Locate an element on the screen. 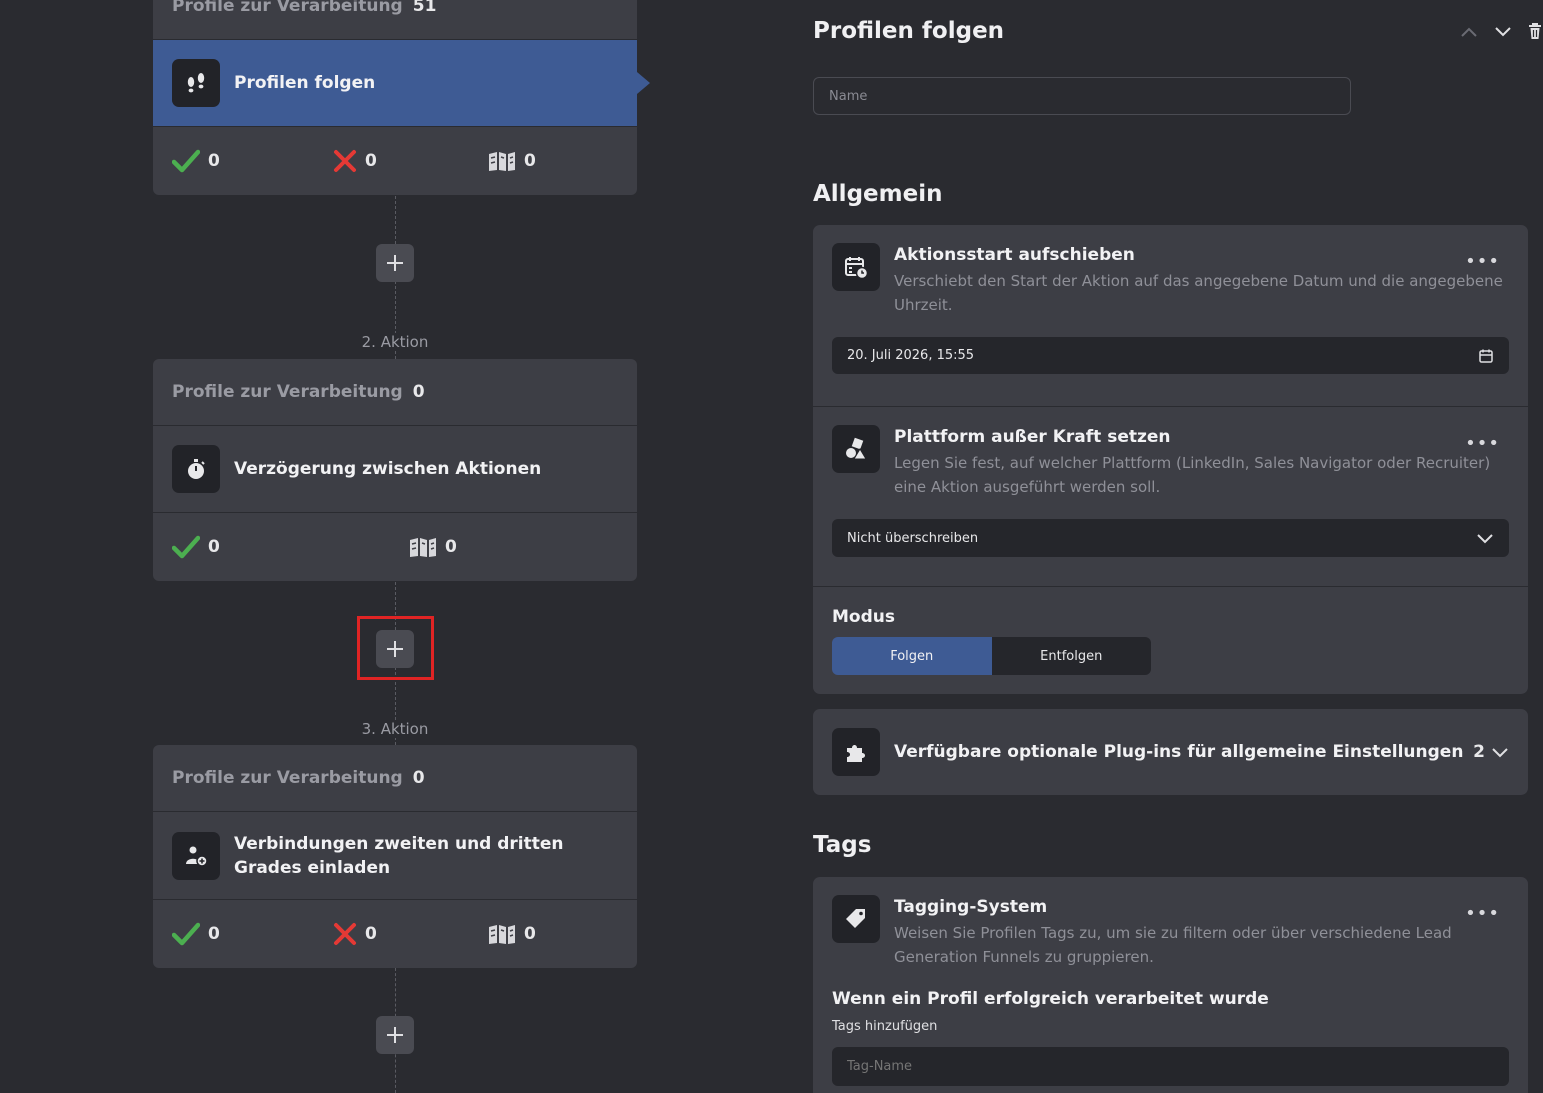 This screenshot has width=1543, height=1093. setting-title: Aktionsstart aufschieben is located at coordinates (1014, 255).